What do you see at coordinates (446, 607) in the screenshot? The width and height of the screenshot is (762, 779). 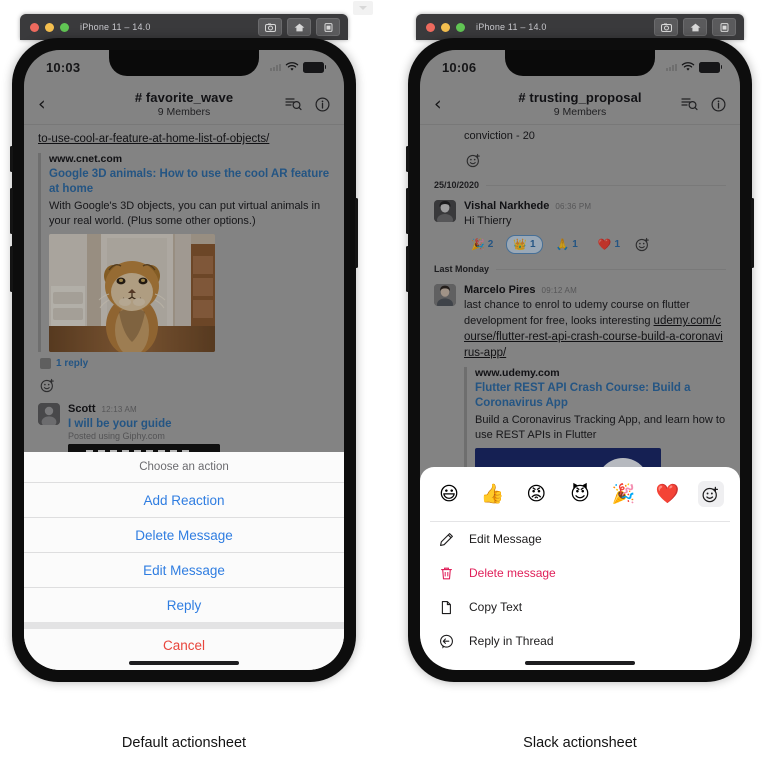 I see `document-icon` at bounding box center [446, 607].